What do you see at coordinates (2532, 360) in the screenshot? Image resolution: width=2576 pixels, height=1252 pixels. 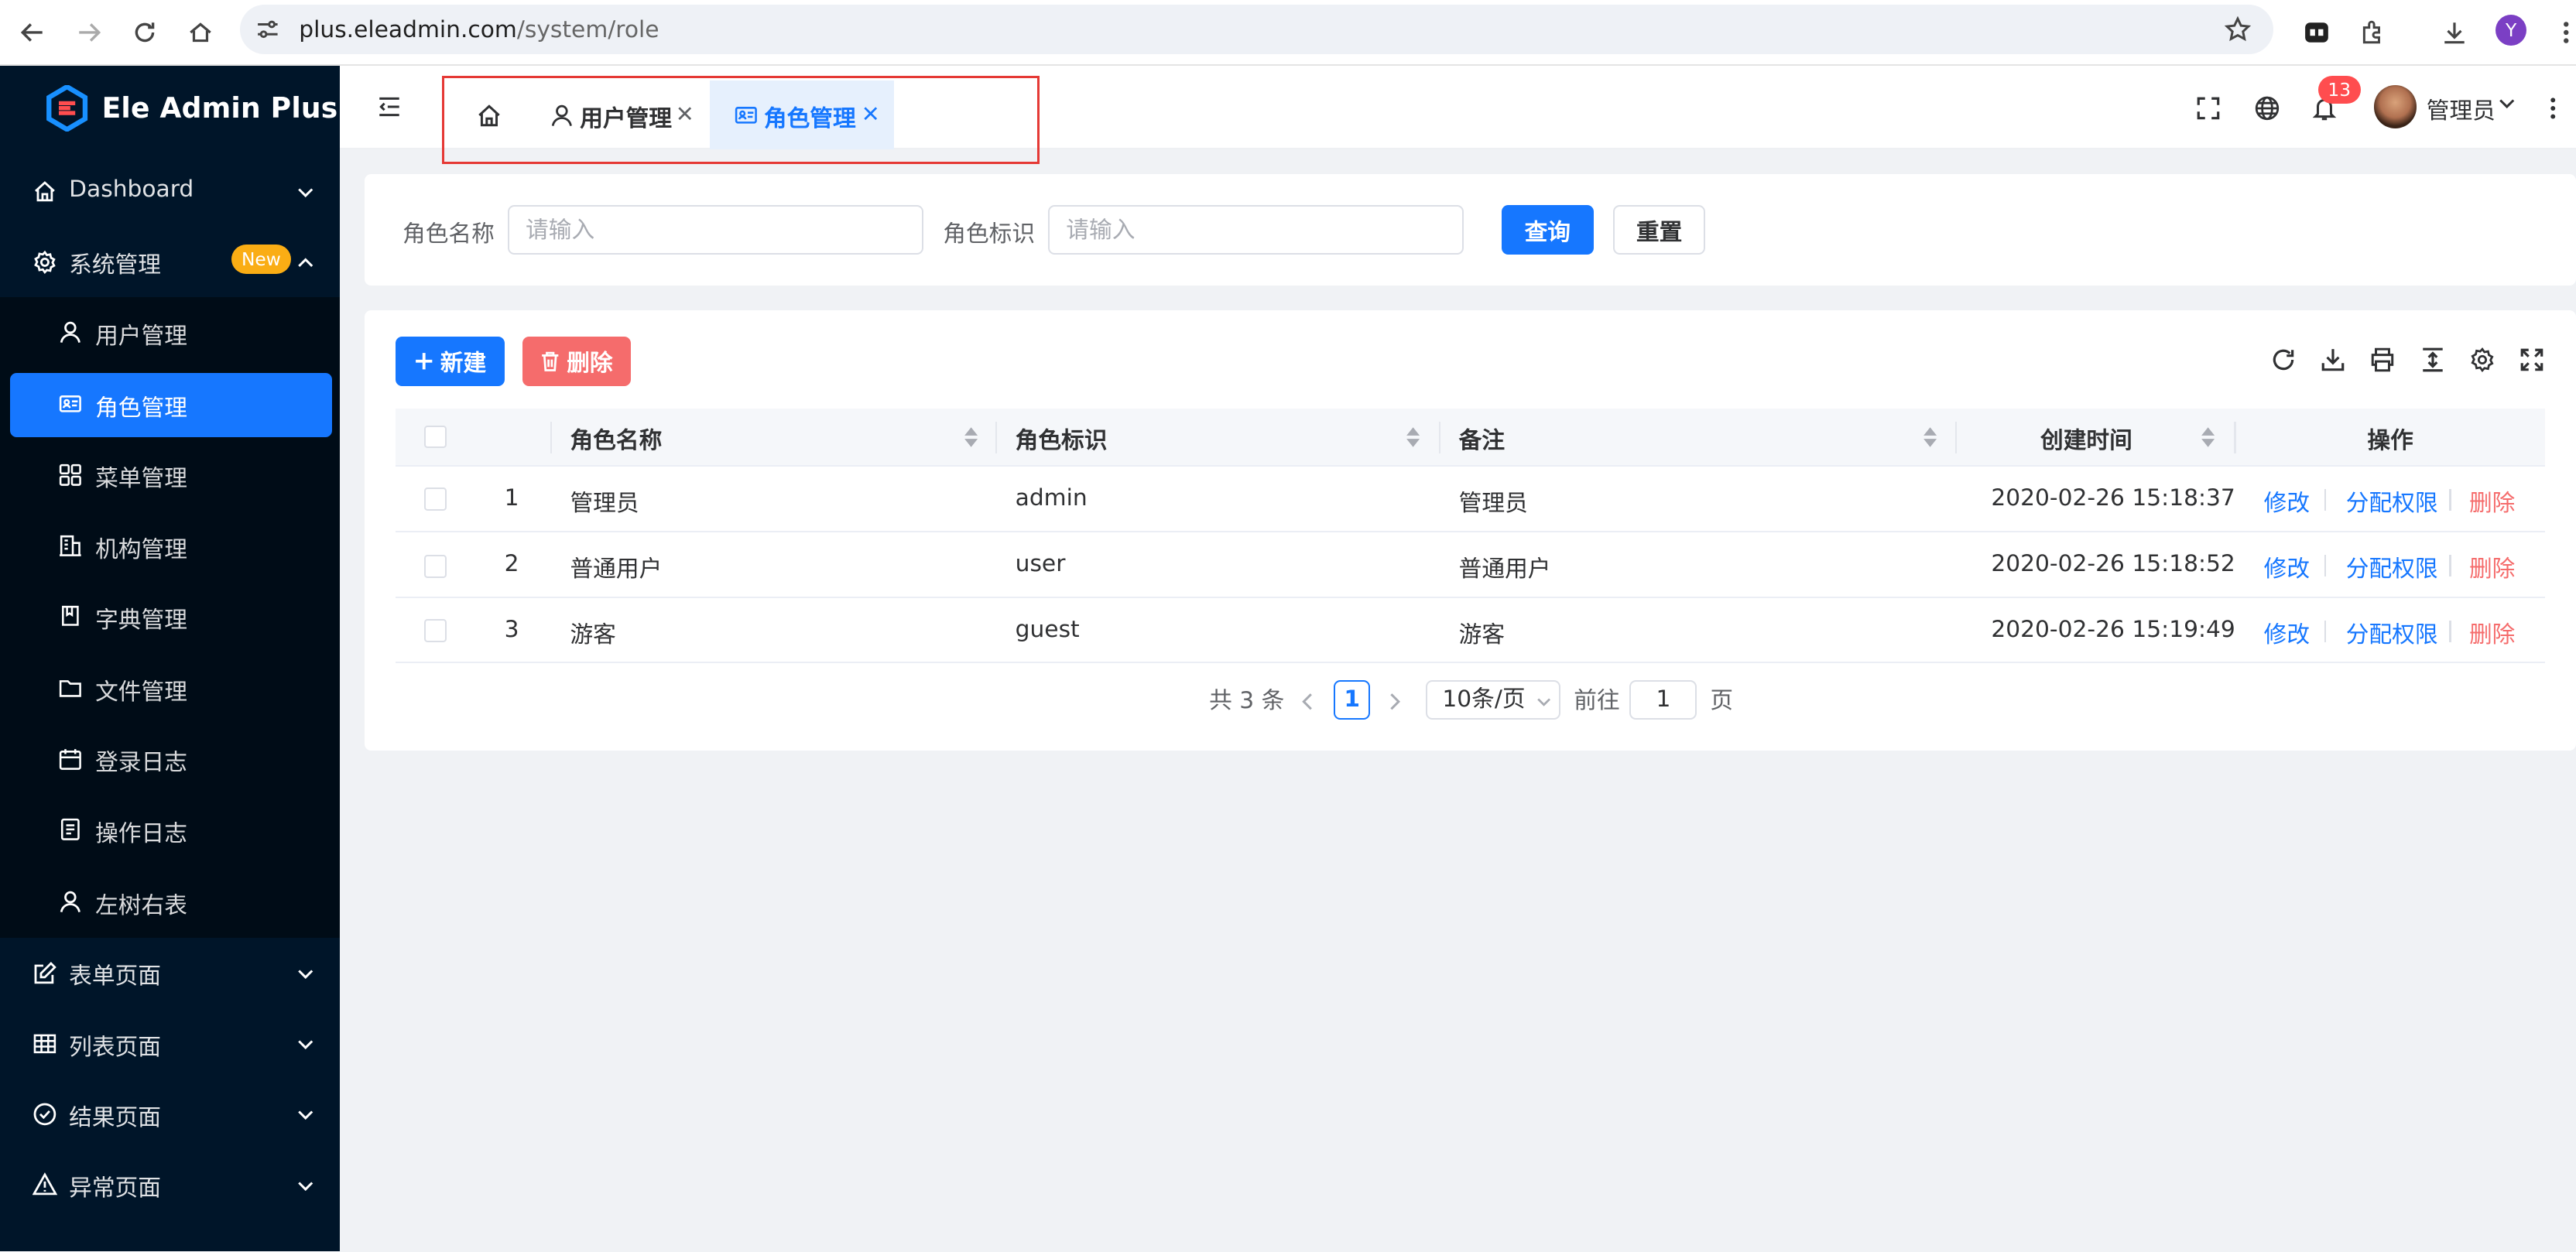 I see `maximize-icon` at bounding box center [2532, 360].